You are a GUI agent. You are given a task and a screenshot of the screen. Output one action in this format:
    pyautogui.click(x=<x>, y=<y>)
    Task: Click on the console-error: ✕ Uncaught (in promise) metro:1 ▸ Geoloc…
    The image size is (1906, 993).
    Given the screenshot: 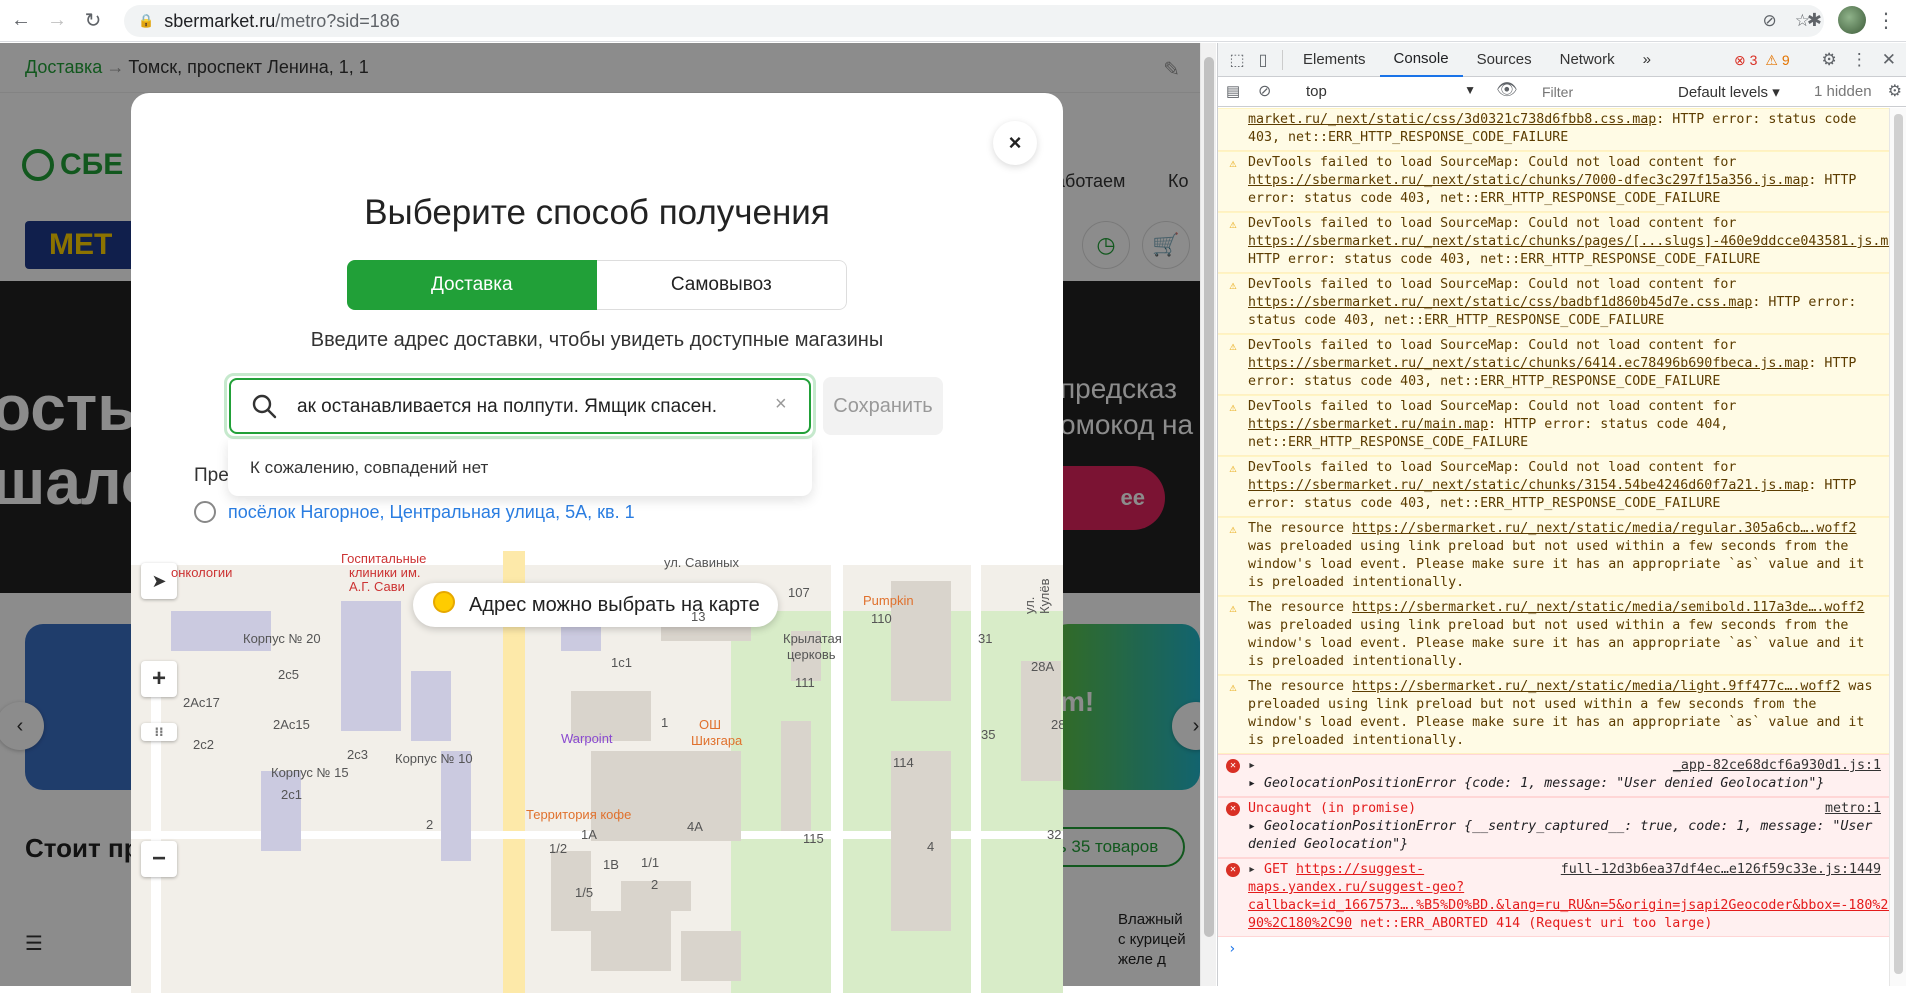 What is the action you would take?
    pyautogui.click(x=1553, y=827)
    